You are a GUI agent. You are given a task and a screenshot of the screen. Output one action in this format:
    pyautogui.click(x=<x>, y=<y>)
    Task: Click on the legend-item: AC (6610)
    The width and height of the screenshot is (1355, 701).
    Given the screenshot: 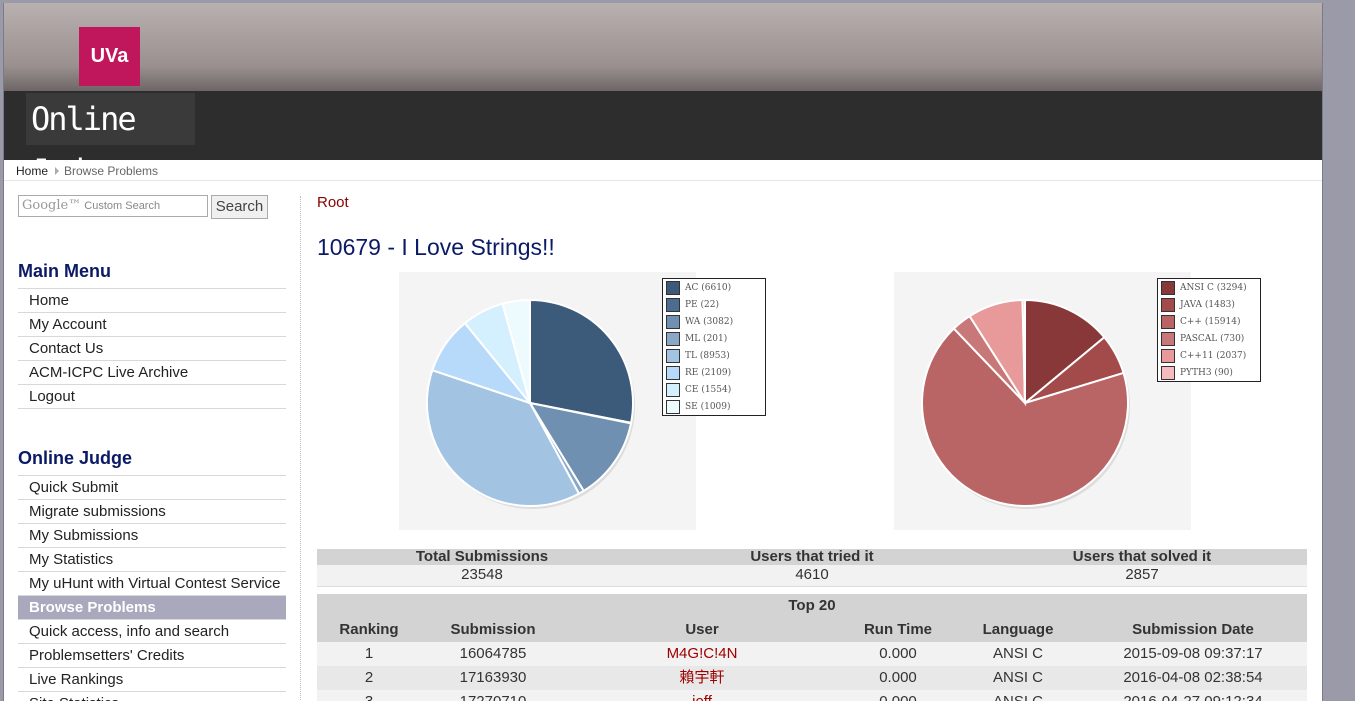 What is the action you would take?
    pyautogui.click(x=714, y=287)
    